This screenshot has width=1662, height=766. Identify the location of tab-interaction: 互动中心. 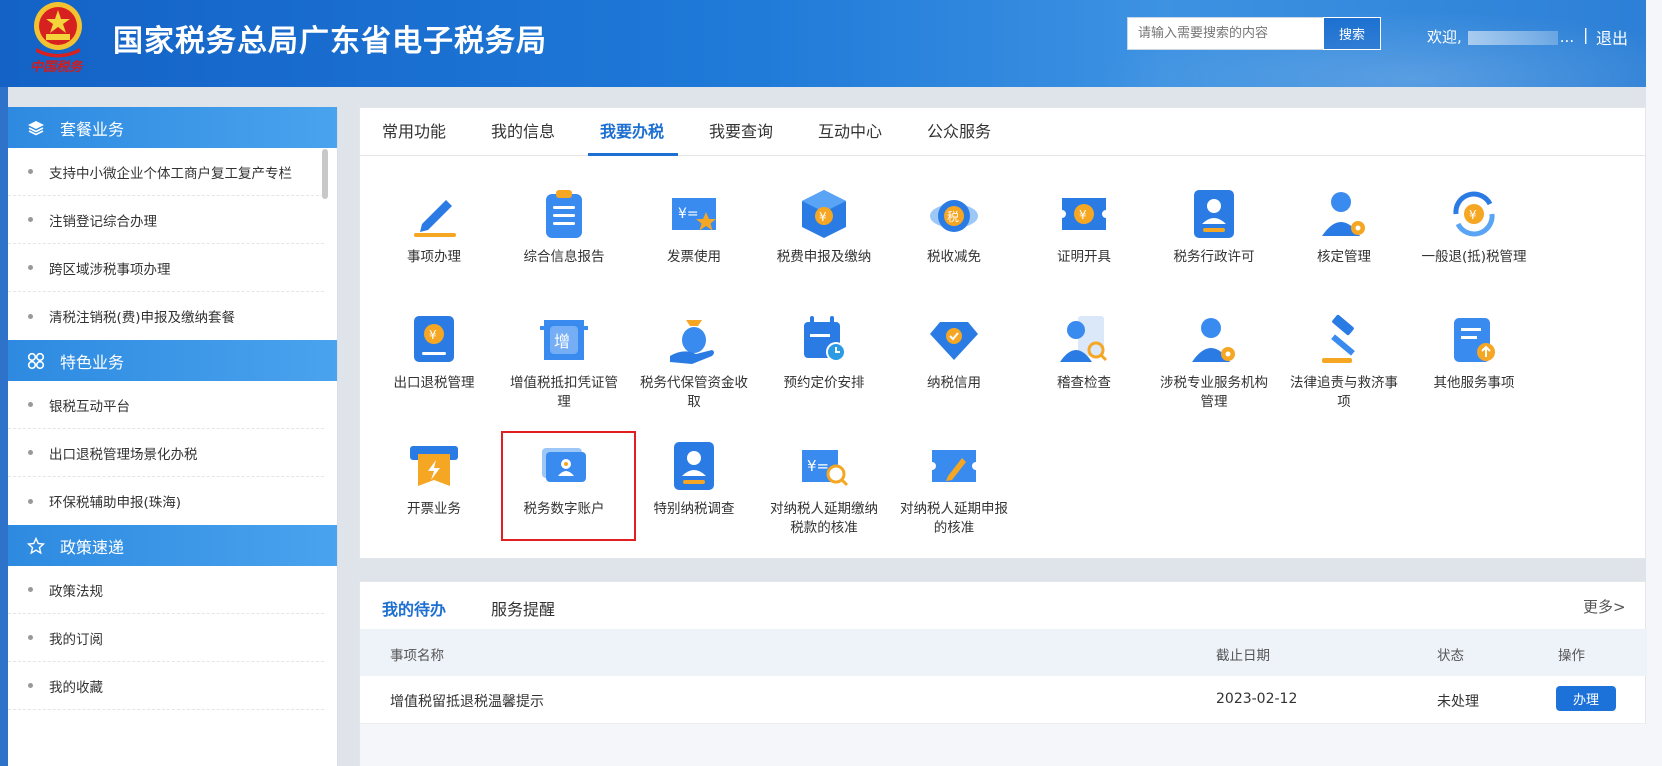
(850, 132).